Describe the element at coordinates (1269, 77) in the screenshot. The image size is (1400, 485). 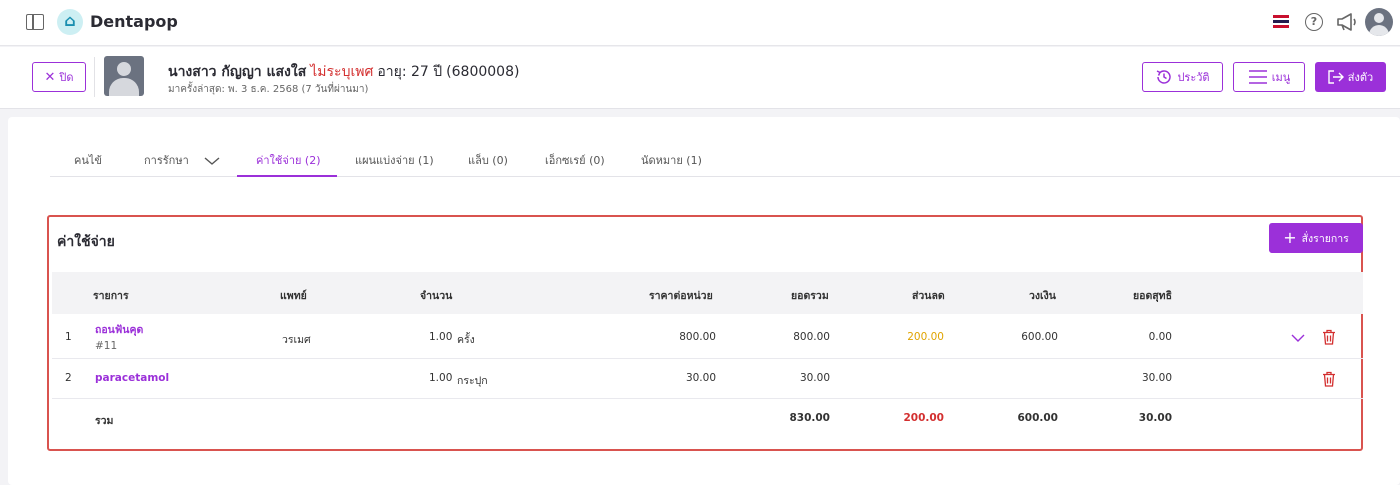
I see `menu-button: เมนู` at that location.